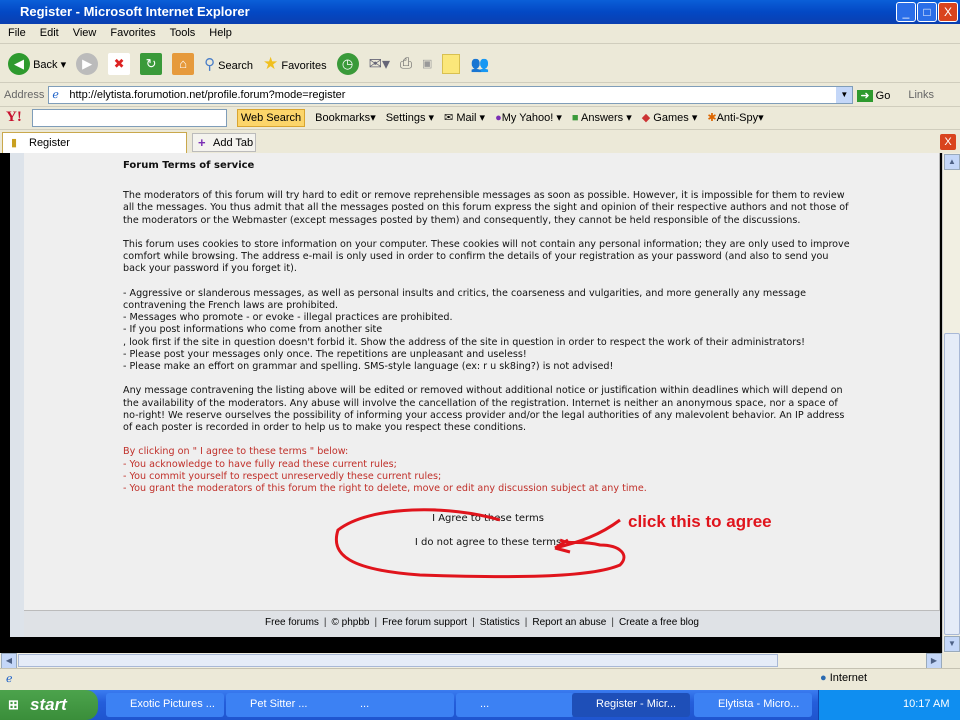  Describe the element at coordinates (49, 33) in the screenshot. I see `menu-edit: Edit` at that location.